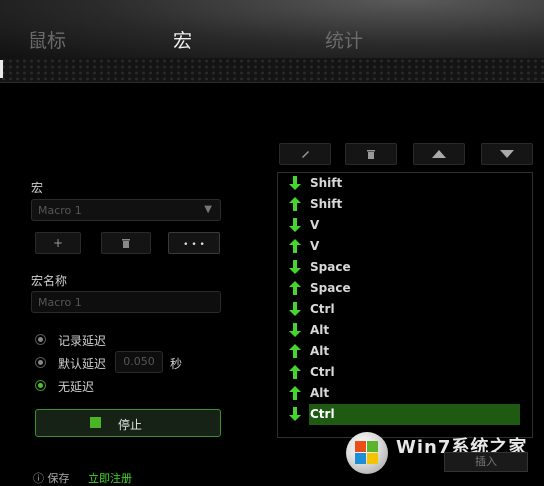 The width and height of the screenshot is (544, 486). What do you see at coordinates (38, 478) in the screenshot?
I see `save-icon: ⓘ` at bounding box center [38, 478].